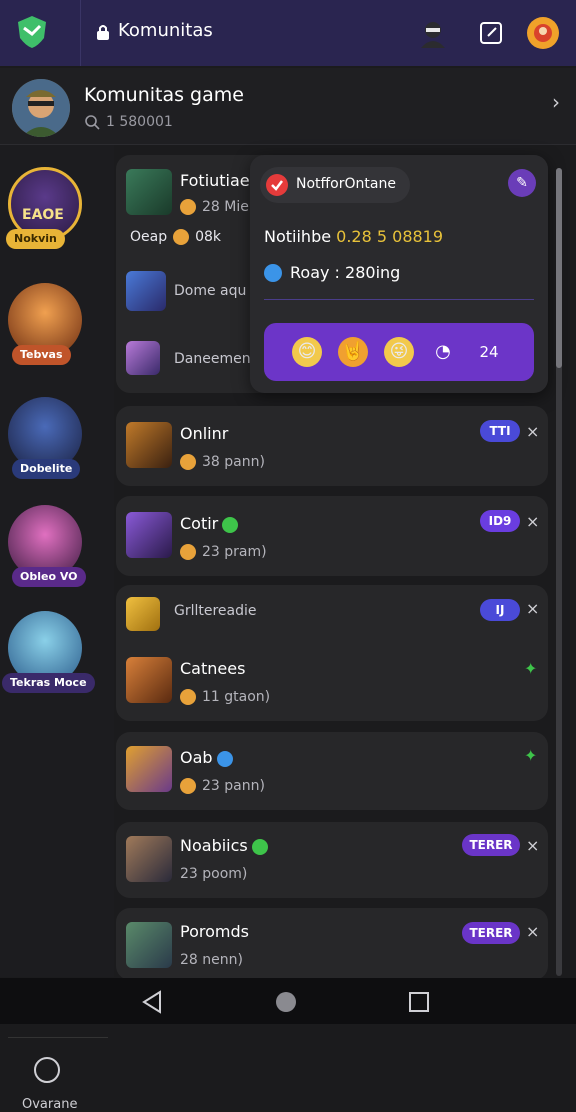 This screenshot has height=1112, width=576. What do you see at coordinates (209, 523) in the screenshot?
I see `row-title: Cotir` at bounding box center [209, 523].